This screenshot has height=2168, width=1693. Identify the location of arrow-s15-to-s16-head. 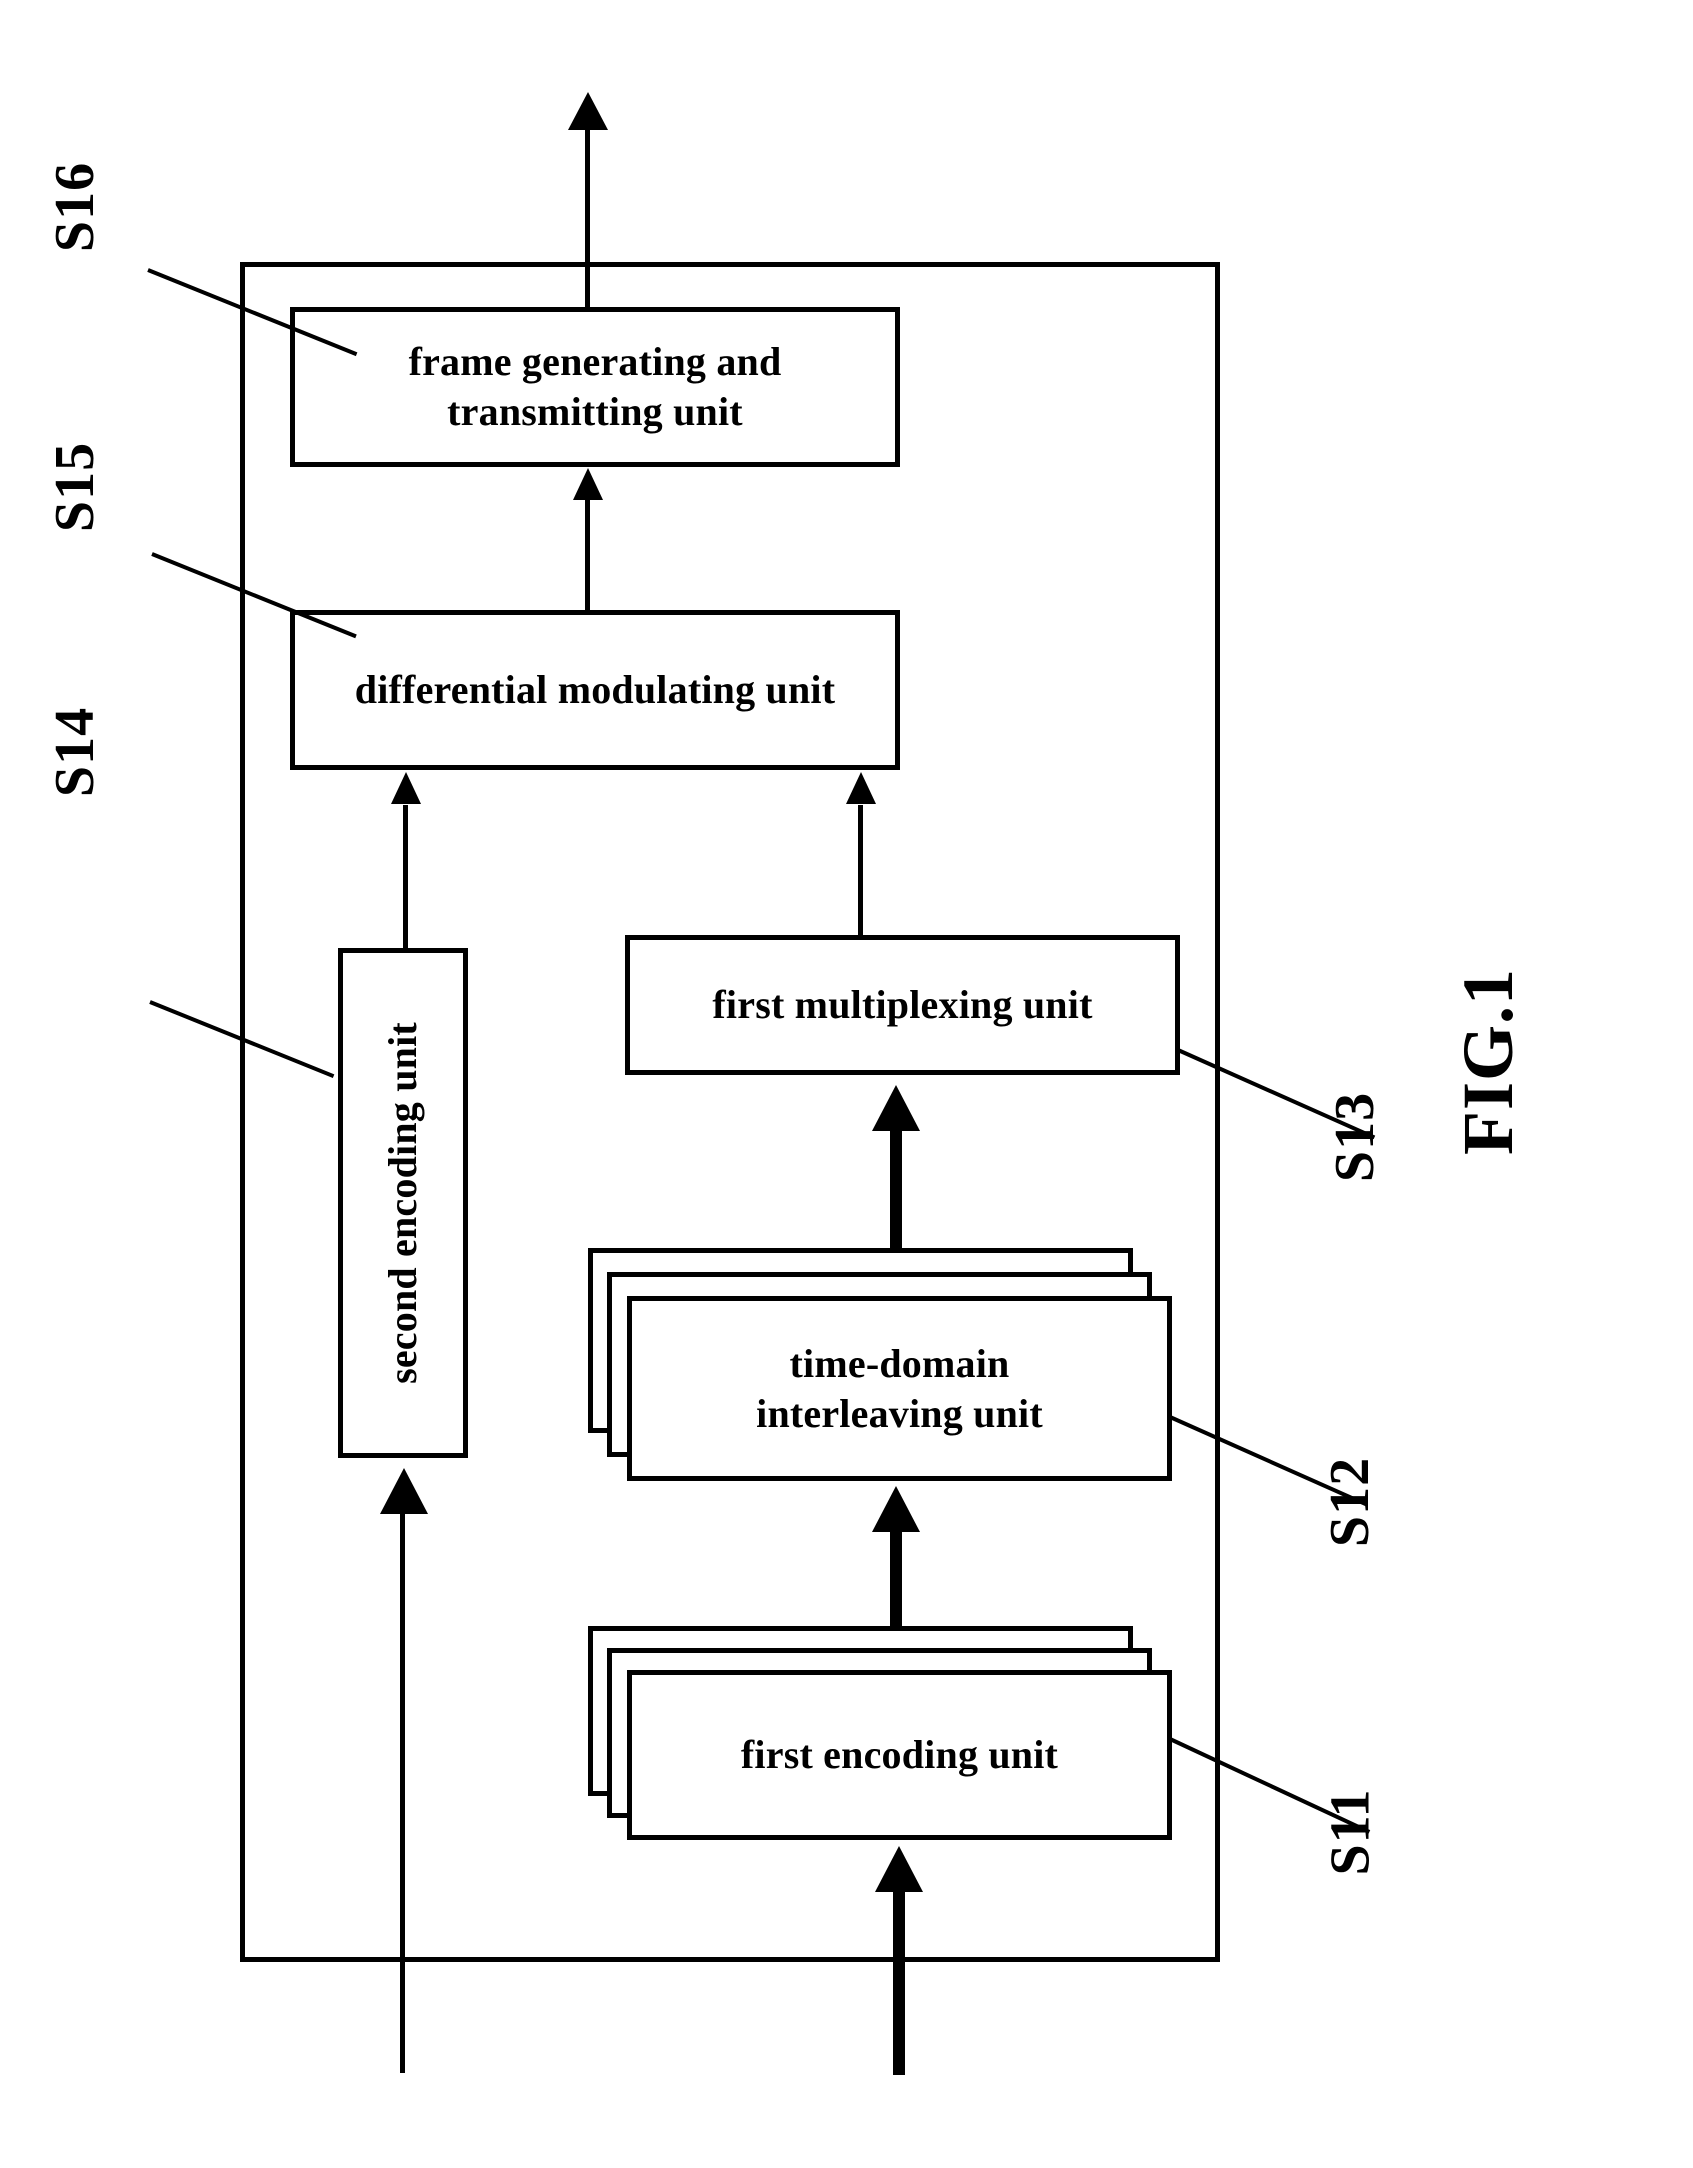
(588, 484).